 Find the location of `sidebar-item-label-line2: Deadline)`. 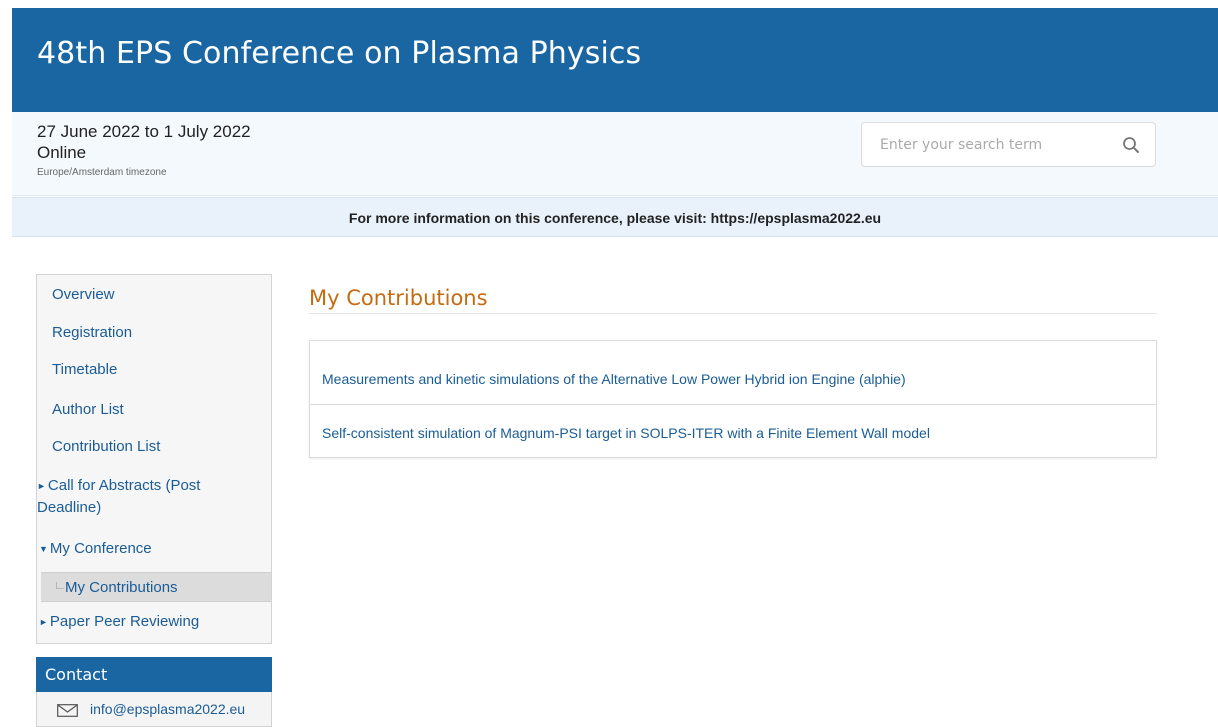

sidebar-item-label-line2: Deadline) is located at coordinates (69, 507).